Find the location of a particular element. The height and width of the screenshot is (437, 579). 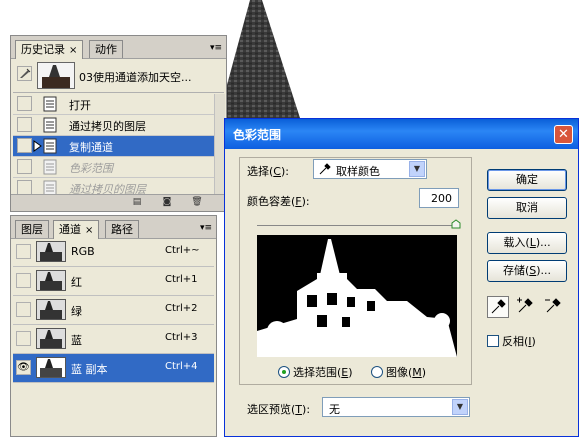

tab-paths: 路径 is located at coordinates (122, 229).